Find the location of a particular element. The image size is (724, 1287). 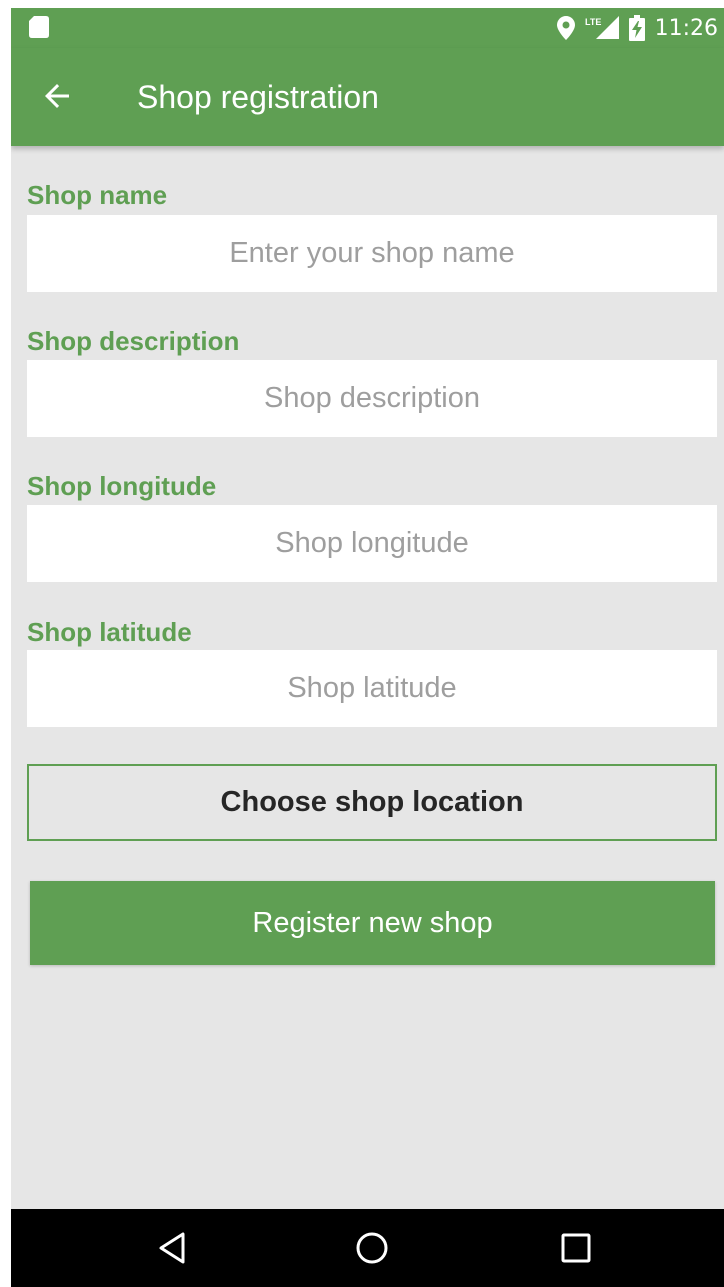

shop-name-label: Shop name is located at coordinates (97, 195).